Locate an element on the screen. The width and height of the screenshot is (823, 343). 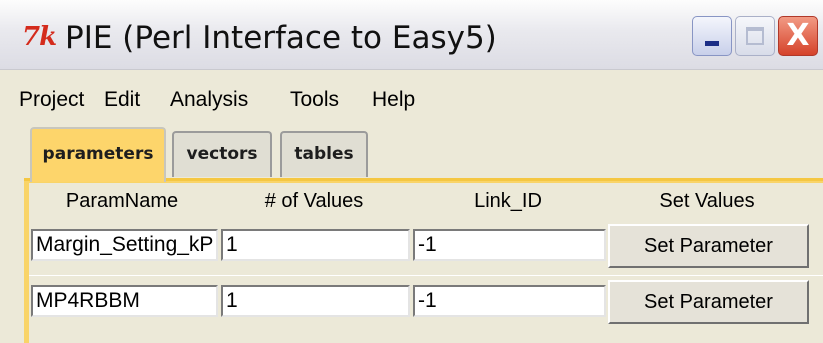
minimize-button is located at coordinates (712, 36).